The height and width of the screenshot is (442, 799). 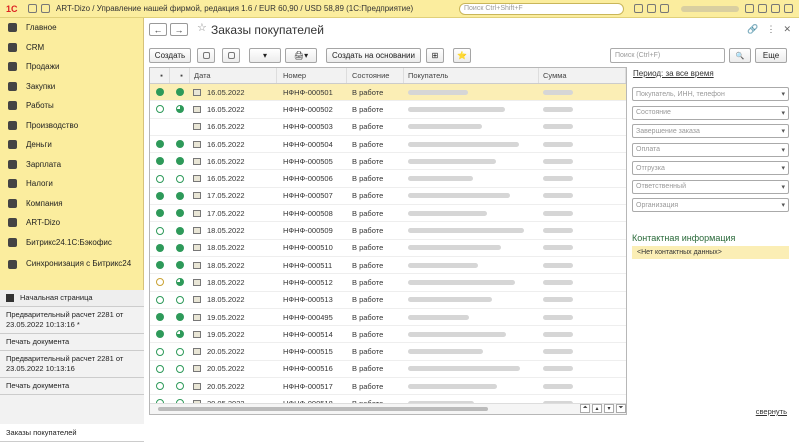 What do you see at coordinates (787, 29) in the screenshot?
I see `close-icon: ✕` at bounding box center [787, 29].